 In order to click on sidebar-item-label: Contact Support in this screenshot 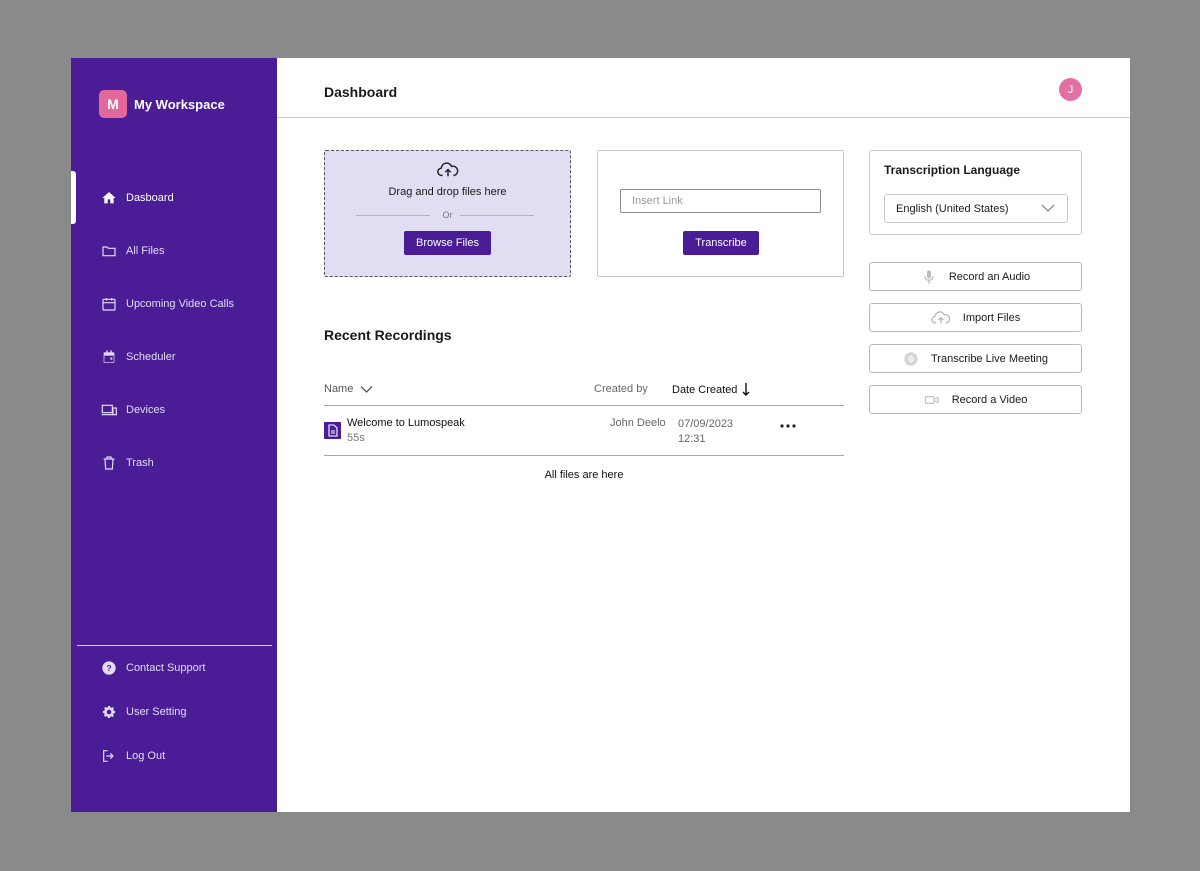, I will do `click(166, 668)`.